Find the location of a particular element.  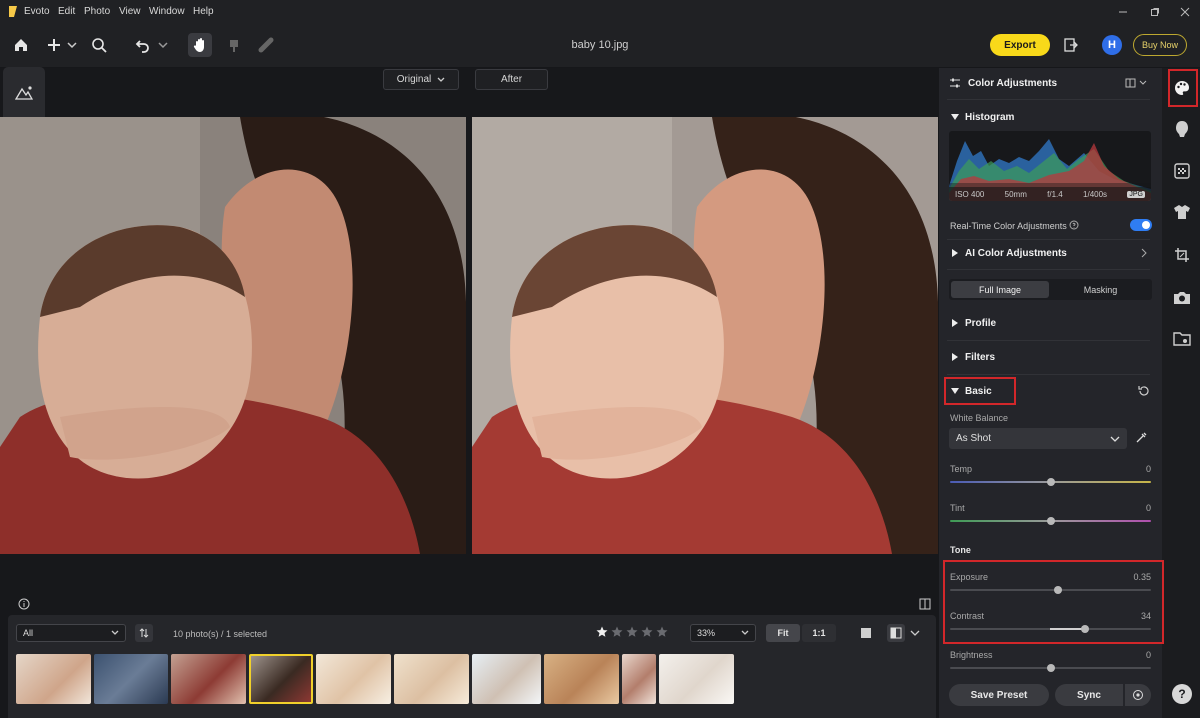

patch-tool-icon is located at coordinates (266, 45).